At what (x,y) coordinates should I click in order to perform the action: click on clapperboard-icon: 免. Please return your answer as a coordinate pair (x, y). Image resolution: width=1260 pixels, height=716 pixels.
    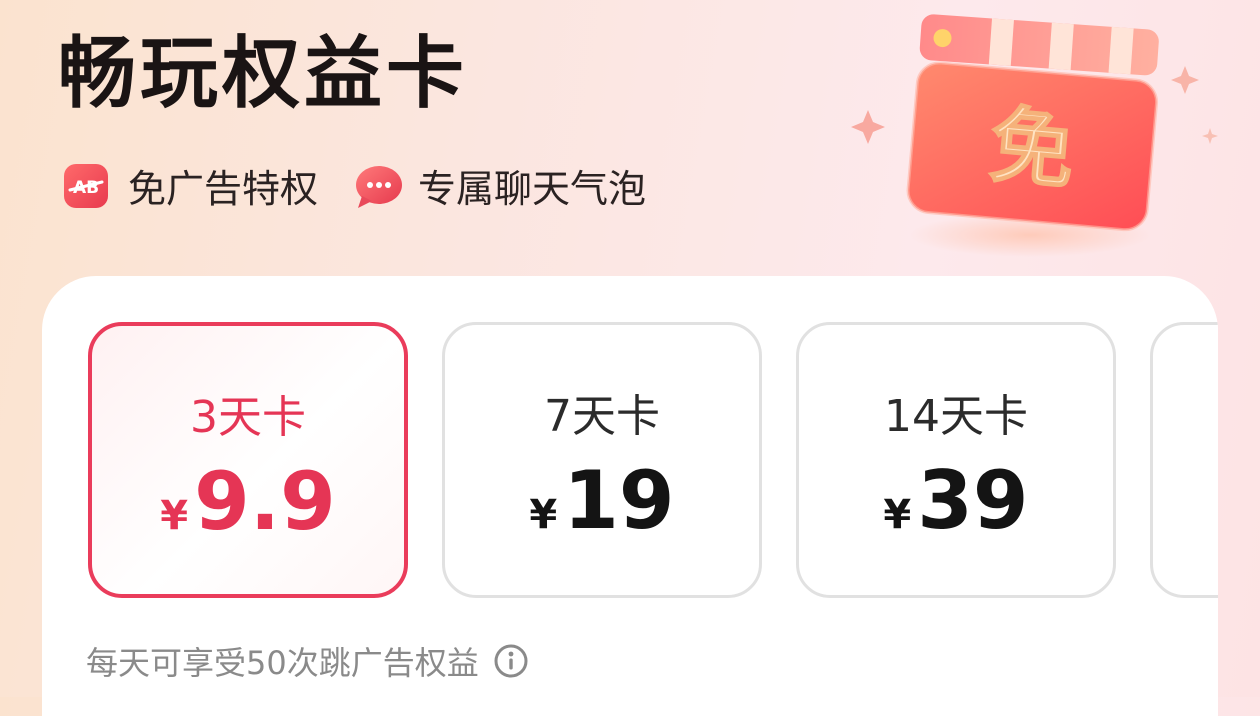
    Looking at the image, I should click on (1034, 135).